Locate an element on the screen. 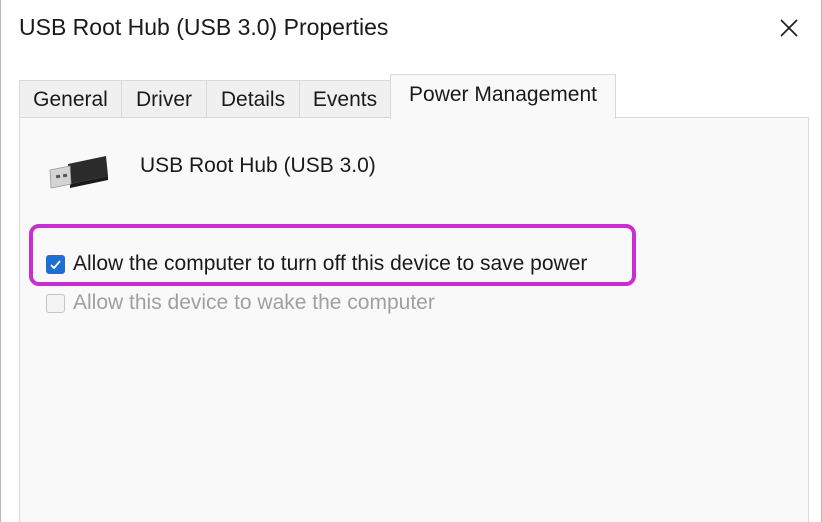 The image size is (822, 522). allow-wake-checkbox is located at coordinates (55, 303).